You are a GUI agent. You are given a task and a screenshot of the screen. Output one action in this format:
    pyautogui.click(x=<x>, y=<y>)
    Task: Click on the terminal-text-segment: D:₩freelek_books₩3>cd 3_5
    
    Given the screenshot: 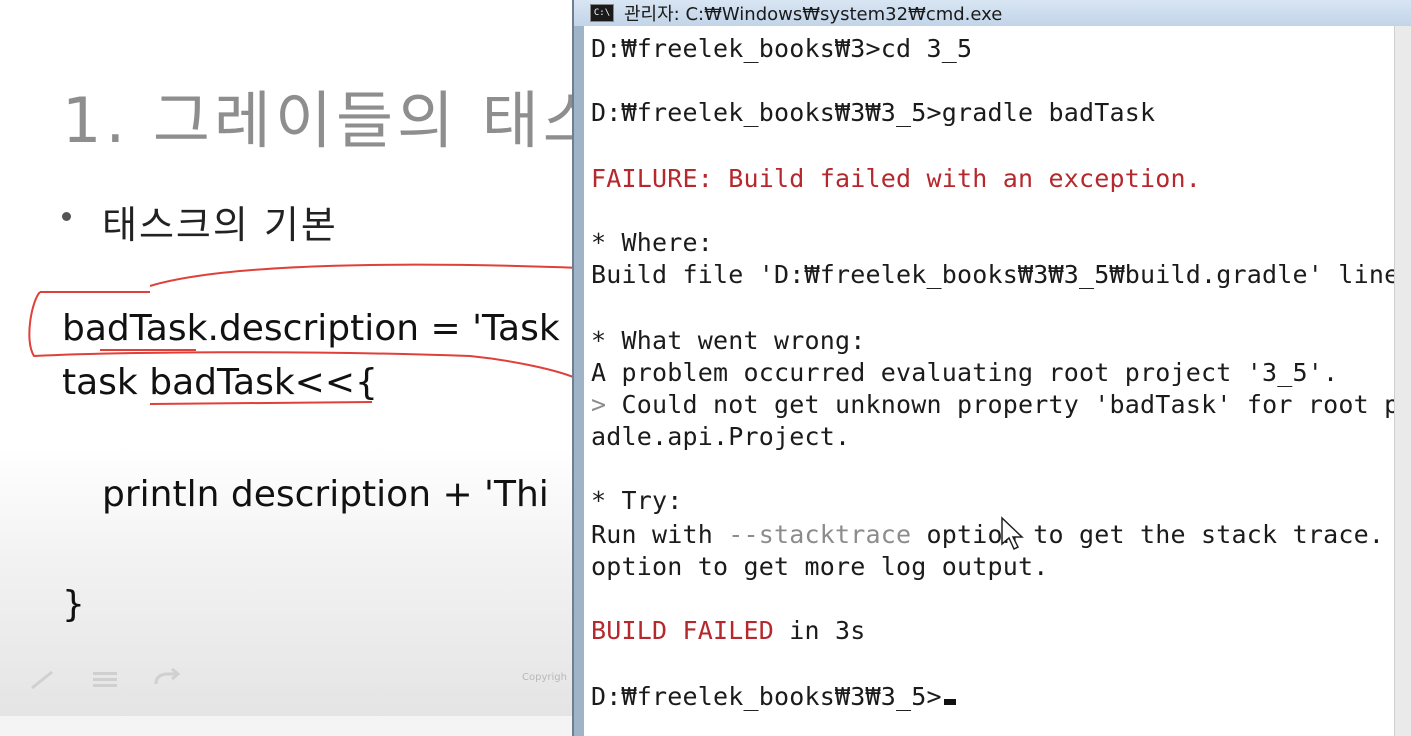 What is the action you would take?
    pyautogui.click(x=782, y=48)
    